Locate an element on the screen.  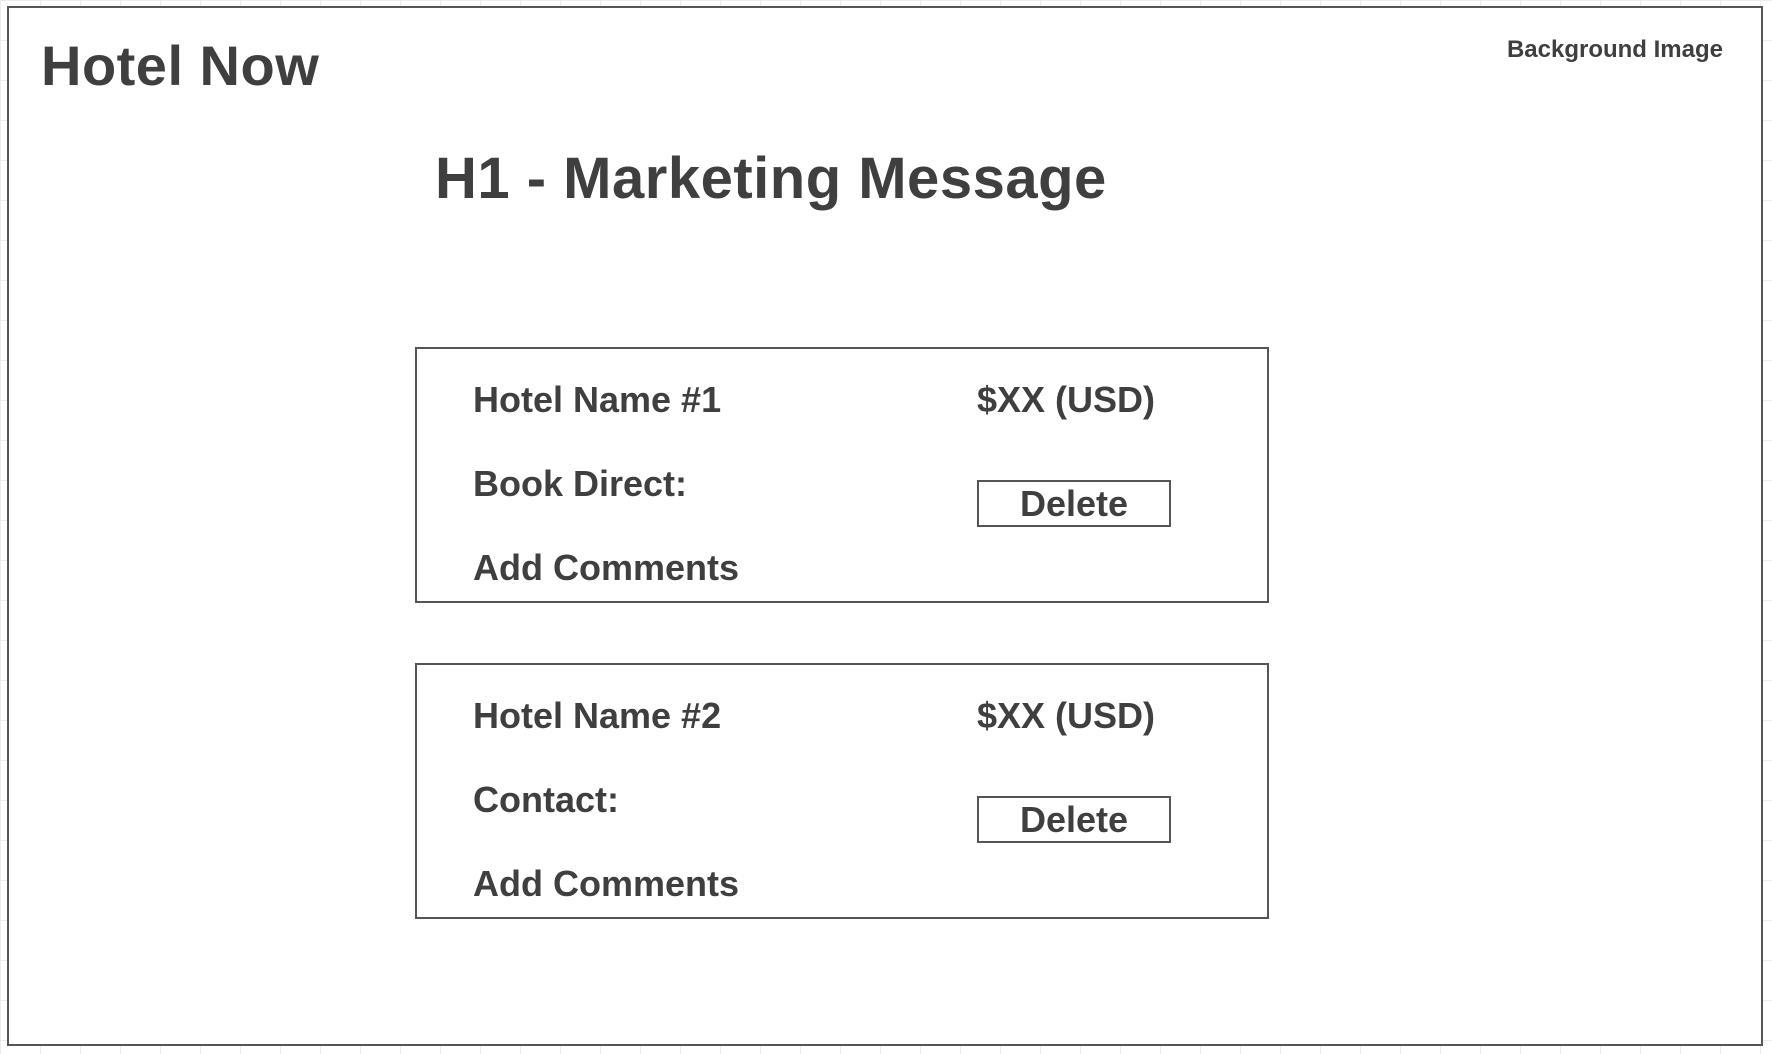
brand-logo: Hotel Now is located at coordinates (180, 66).